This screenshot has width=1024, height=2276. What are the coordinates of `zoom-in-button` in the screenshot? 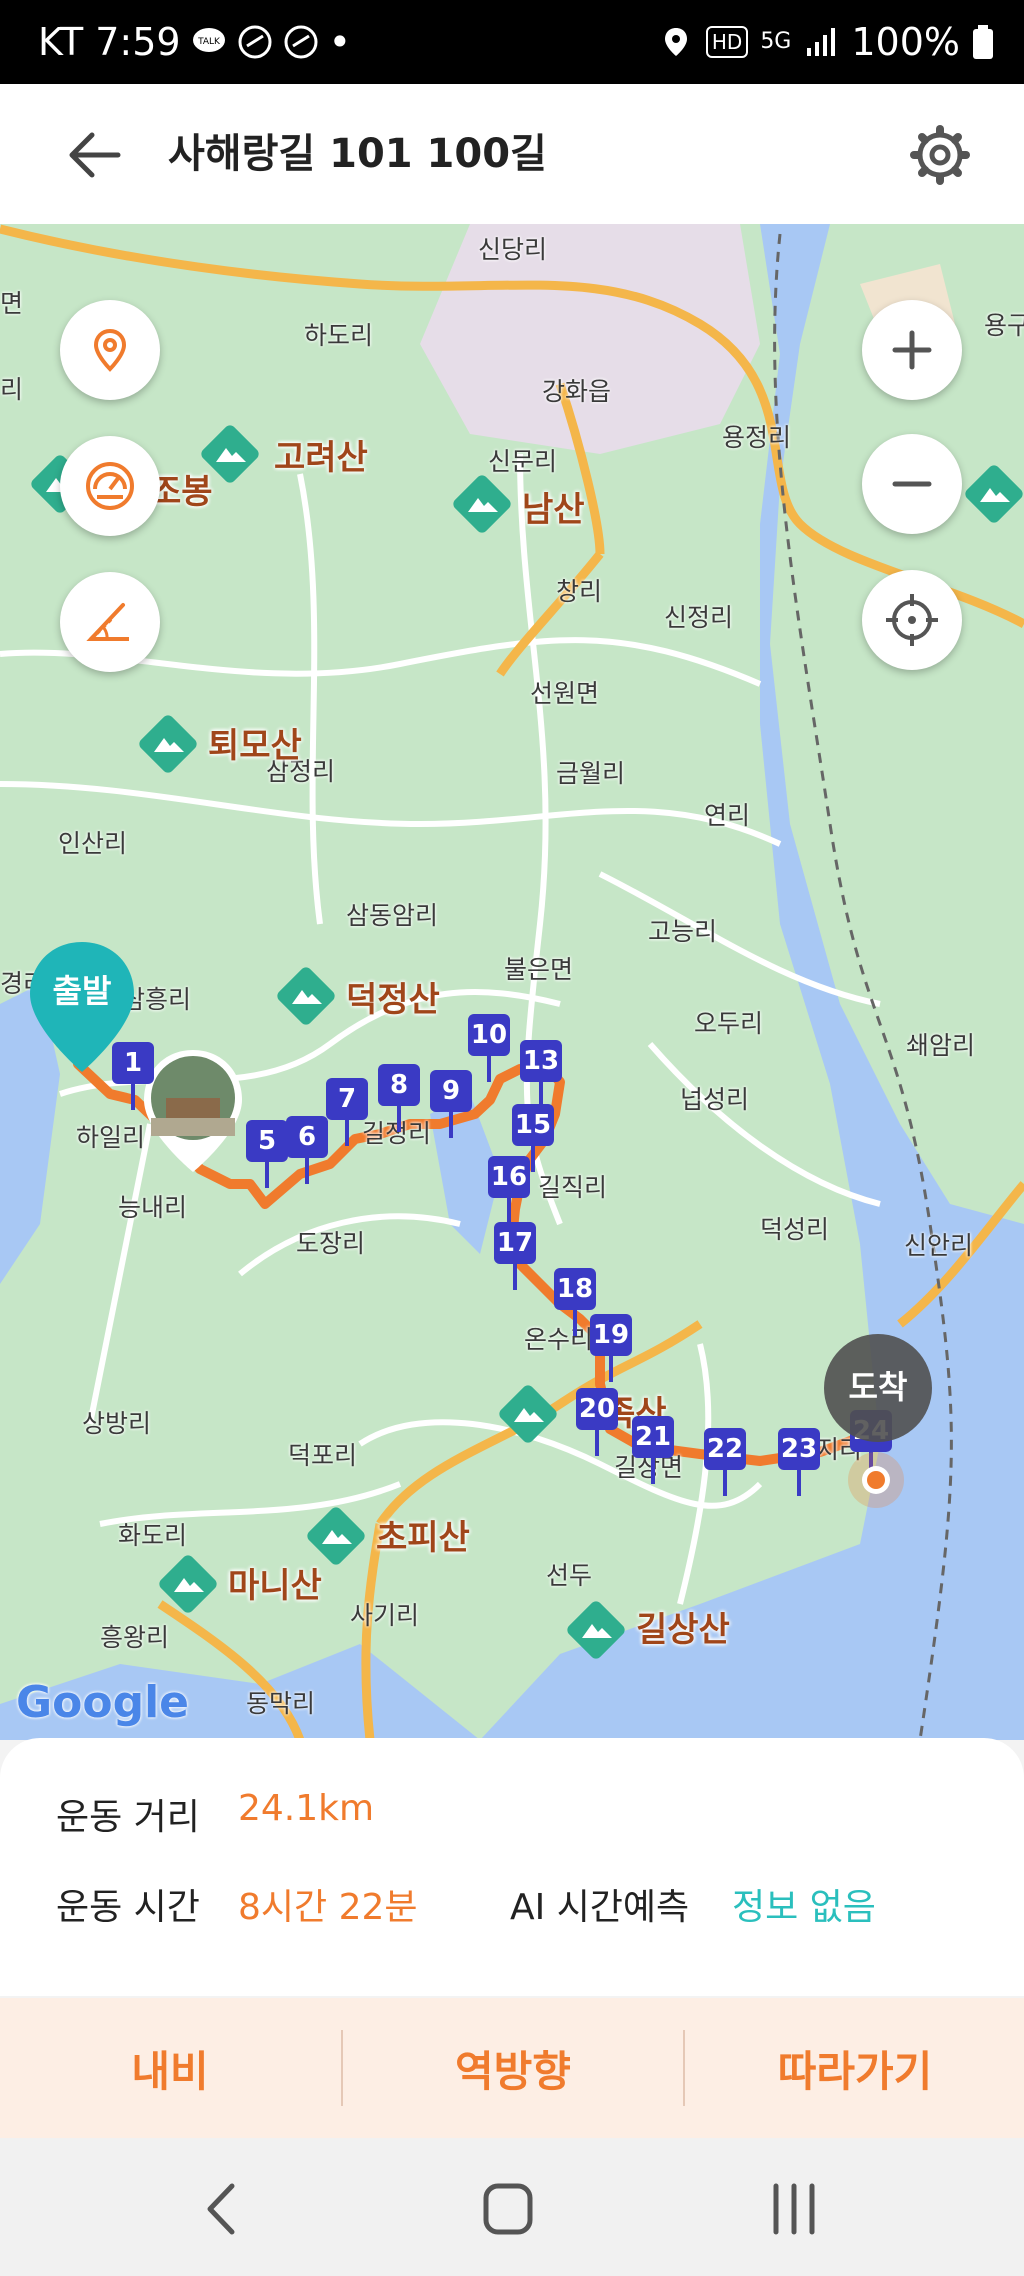 It's located at (912, 350).